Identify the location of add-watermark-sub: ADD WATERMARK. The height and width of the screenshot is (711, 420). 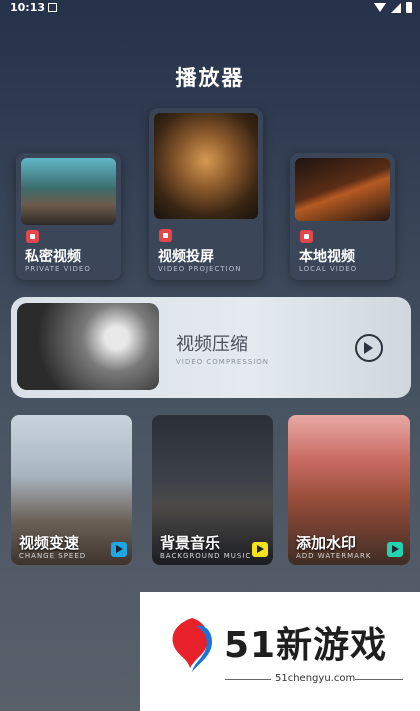
(334, 556).